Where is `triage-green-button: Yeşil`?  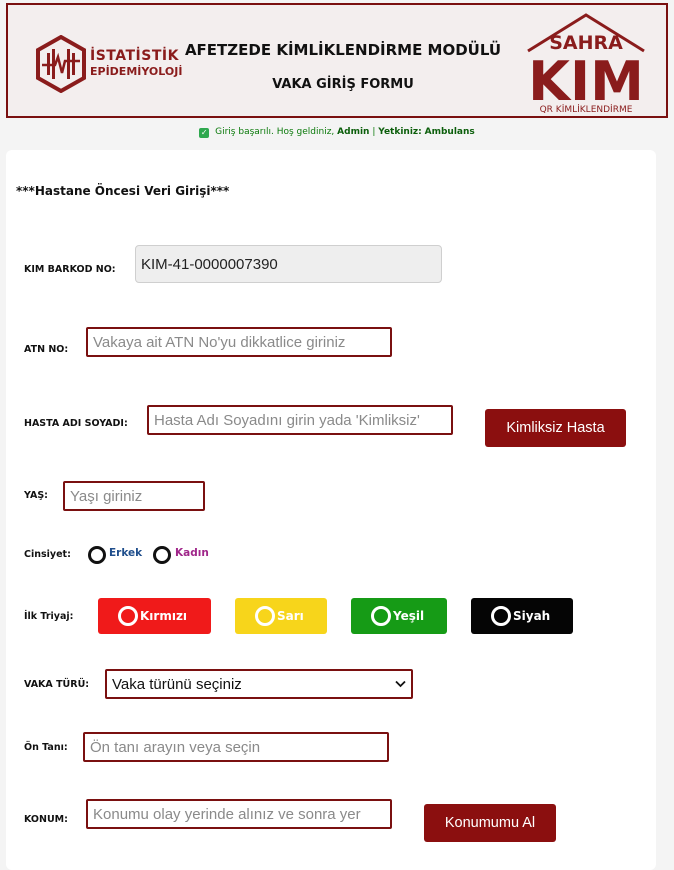
triage-green-button: Yeşil is located at coordinates (399, 616).